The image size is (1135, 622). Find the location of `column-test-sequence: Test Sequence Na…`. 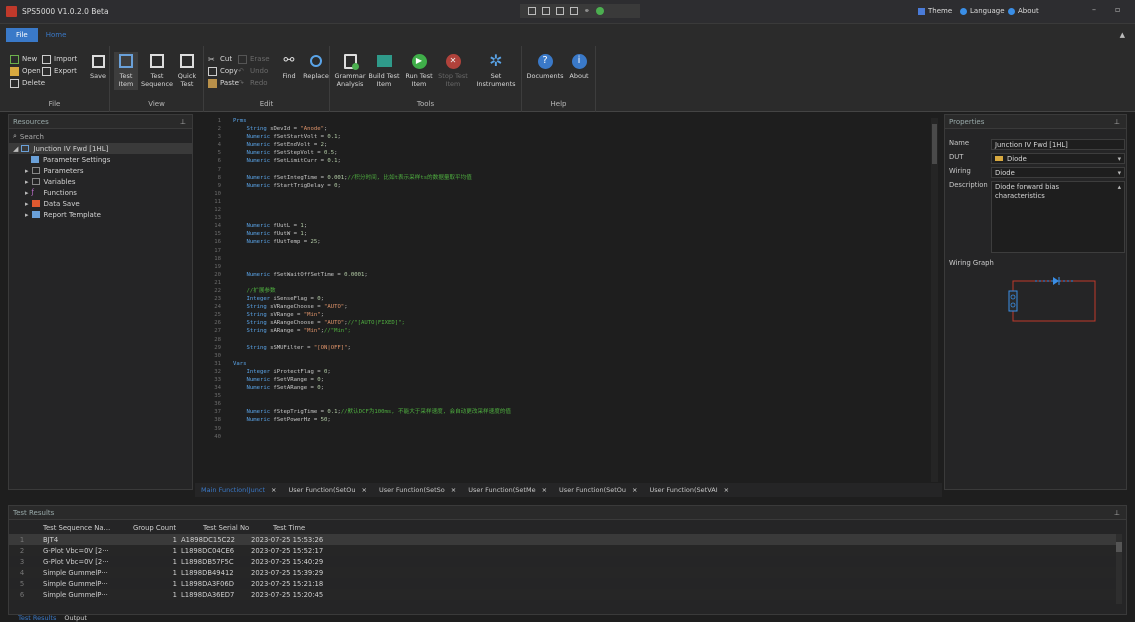

column-test-sequence: Test Sequence Na… is located at coordinates (84, 528).